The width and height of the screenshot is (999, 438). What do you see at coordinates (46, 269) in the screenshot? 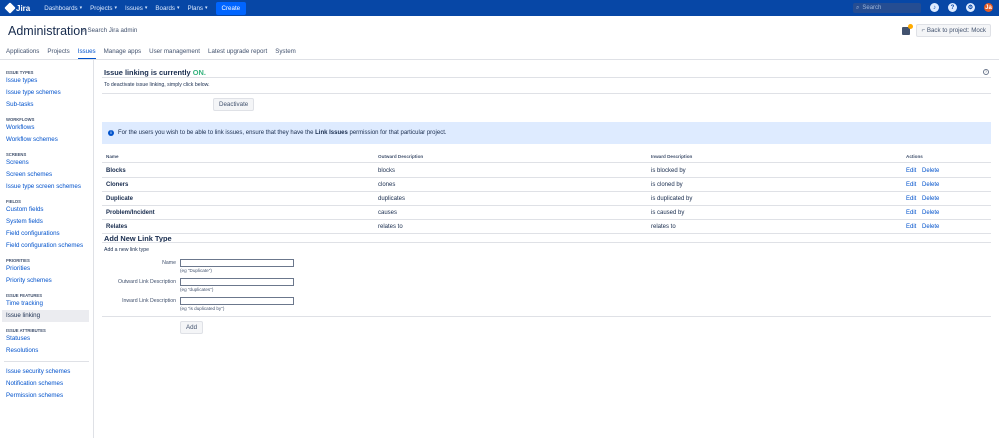
I see `sidebar-item-priorities: Priorities` at bounding box center [46, 269].